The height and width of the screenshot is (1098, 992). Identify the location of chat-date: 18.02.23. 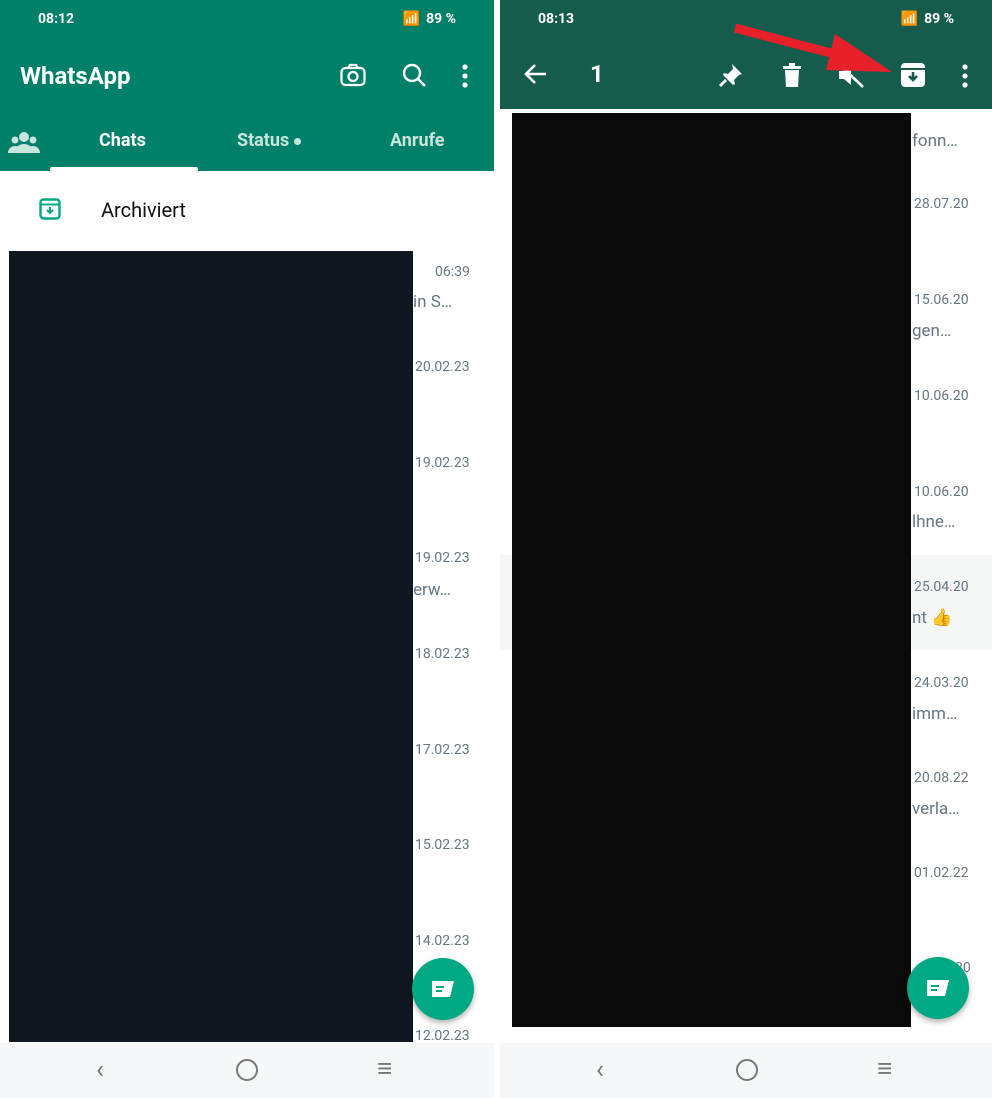
(442, 654).